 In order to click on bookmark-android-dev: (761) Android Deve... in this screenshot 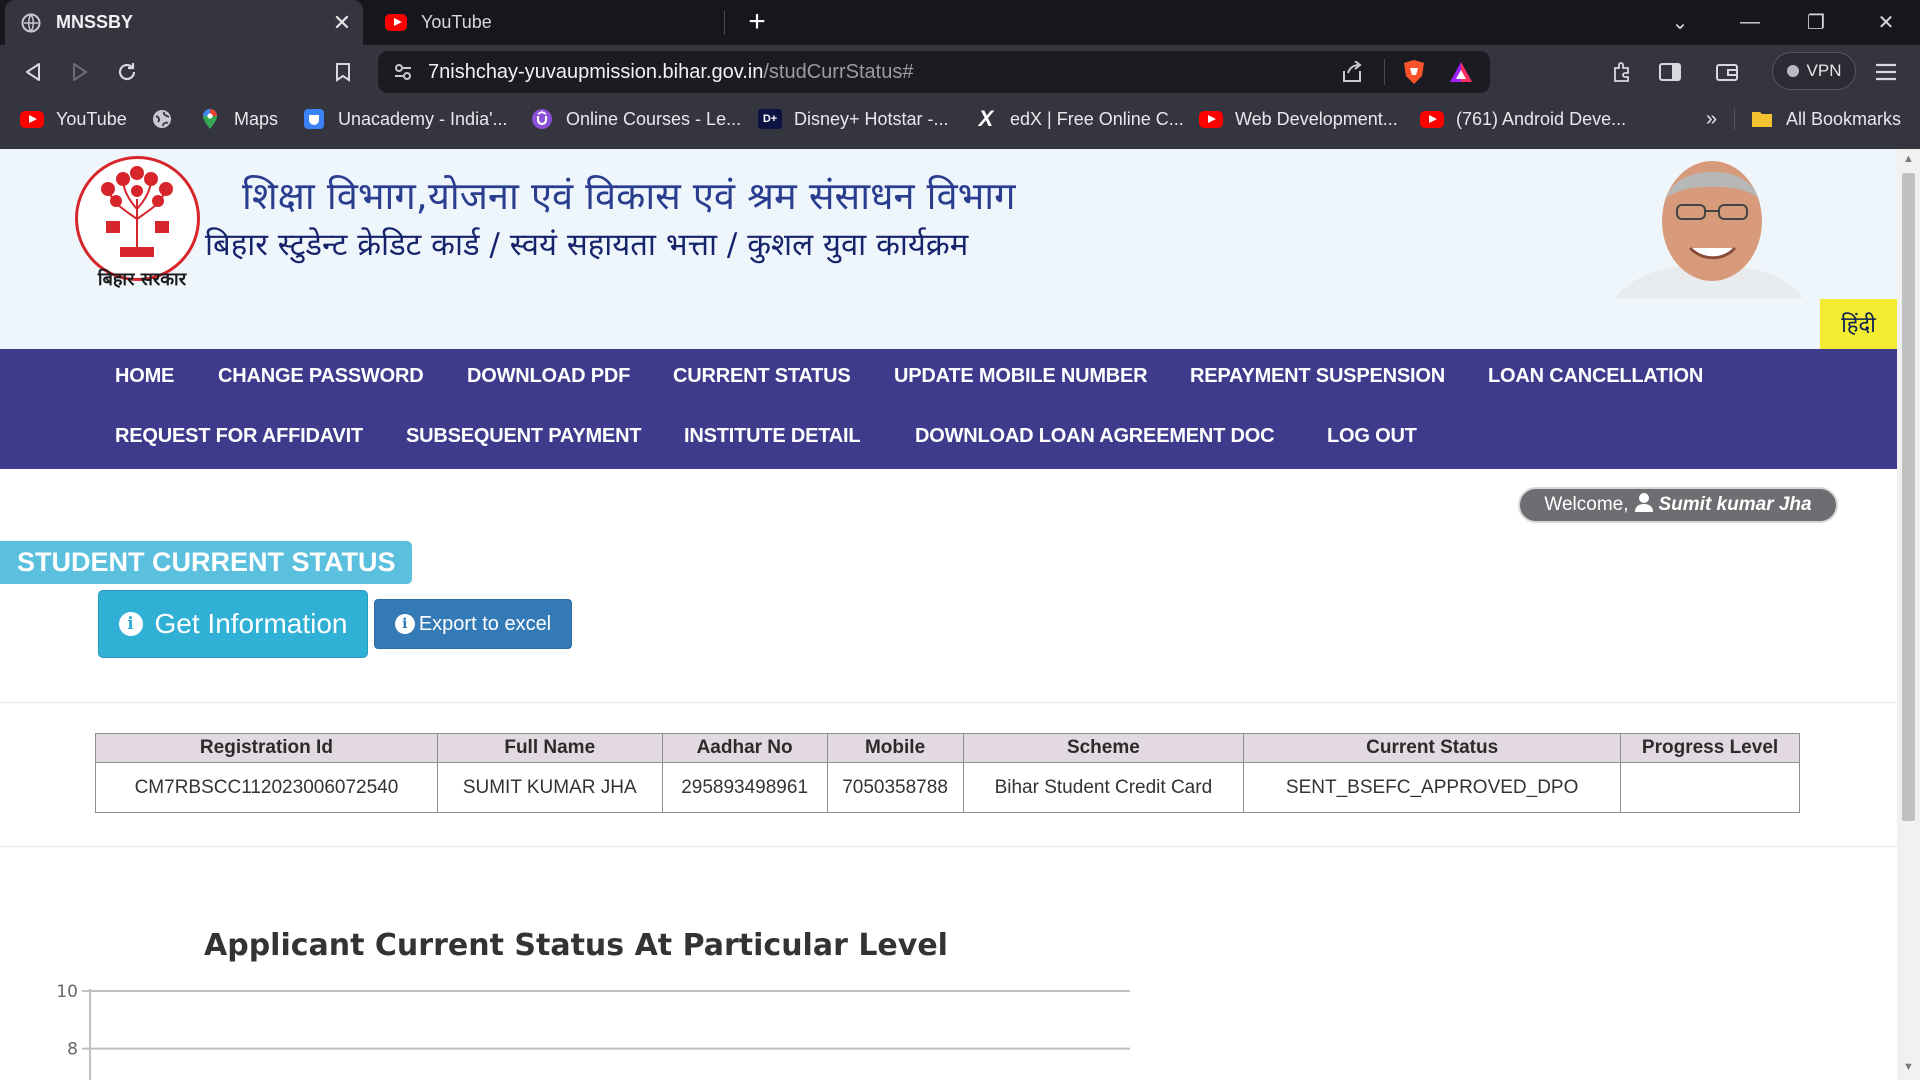, I will do `click(1523, 119)`.